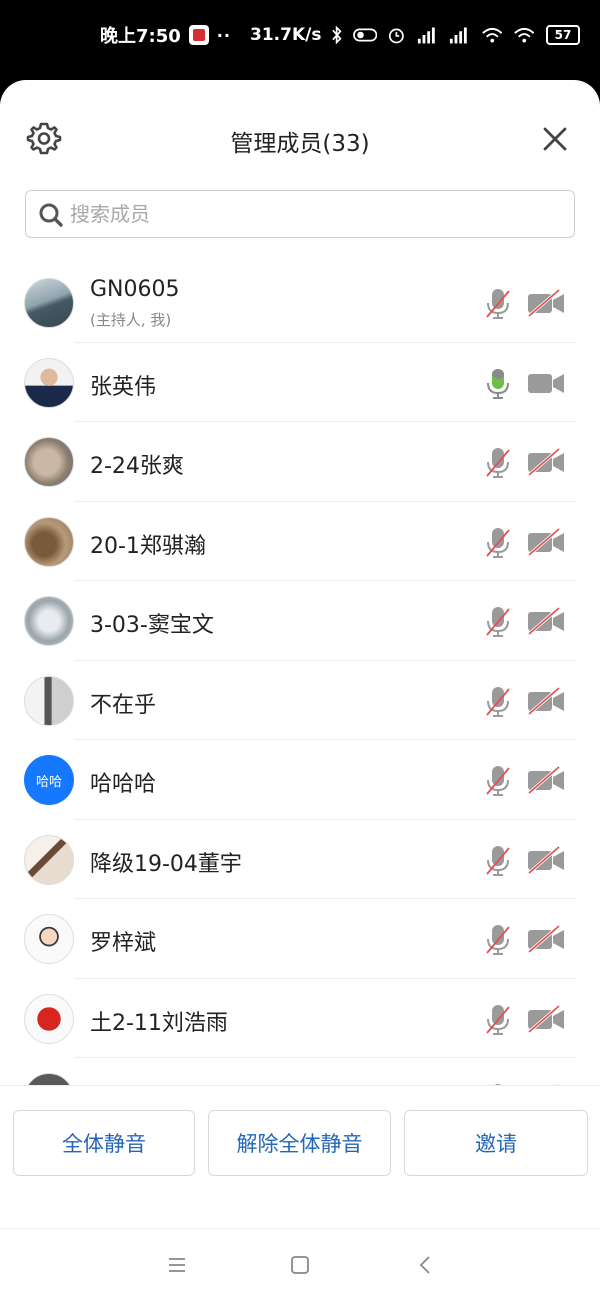 Image resolution: width=600 pixels, height=1300 pixels. I want to click on member-row: 20-1郑骐瀚, so click(300, 541).